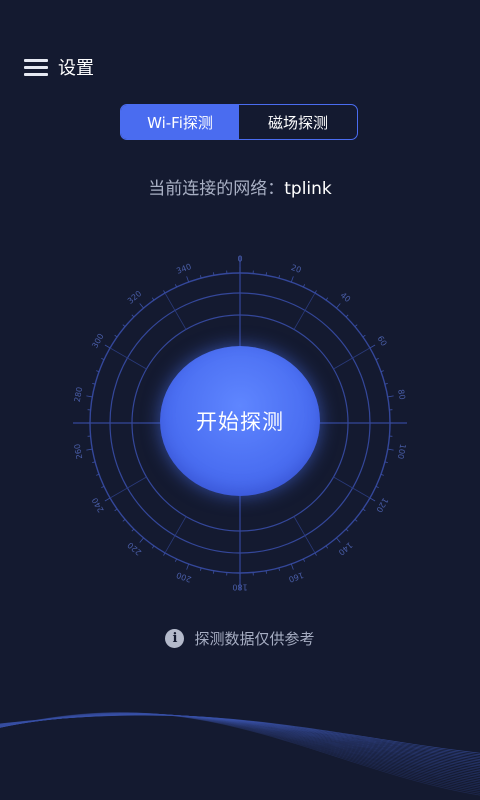 The width and height of the screenshot is (480, 800). What do you see at coordinates (254, 639) in the screenshot?
I see `disclaimer-text: 探测数据仅供参考` at bounding box center [254, 639].